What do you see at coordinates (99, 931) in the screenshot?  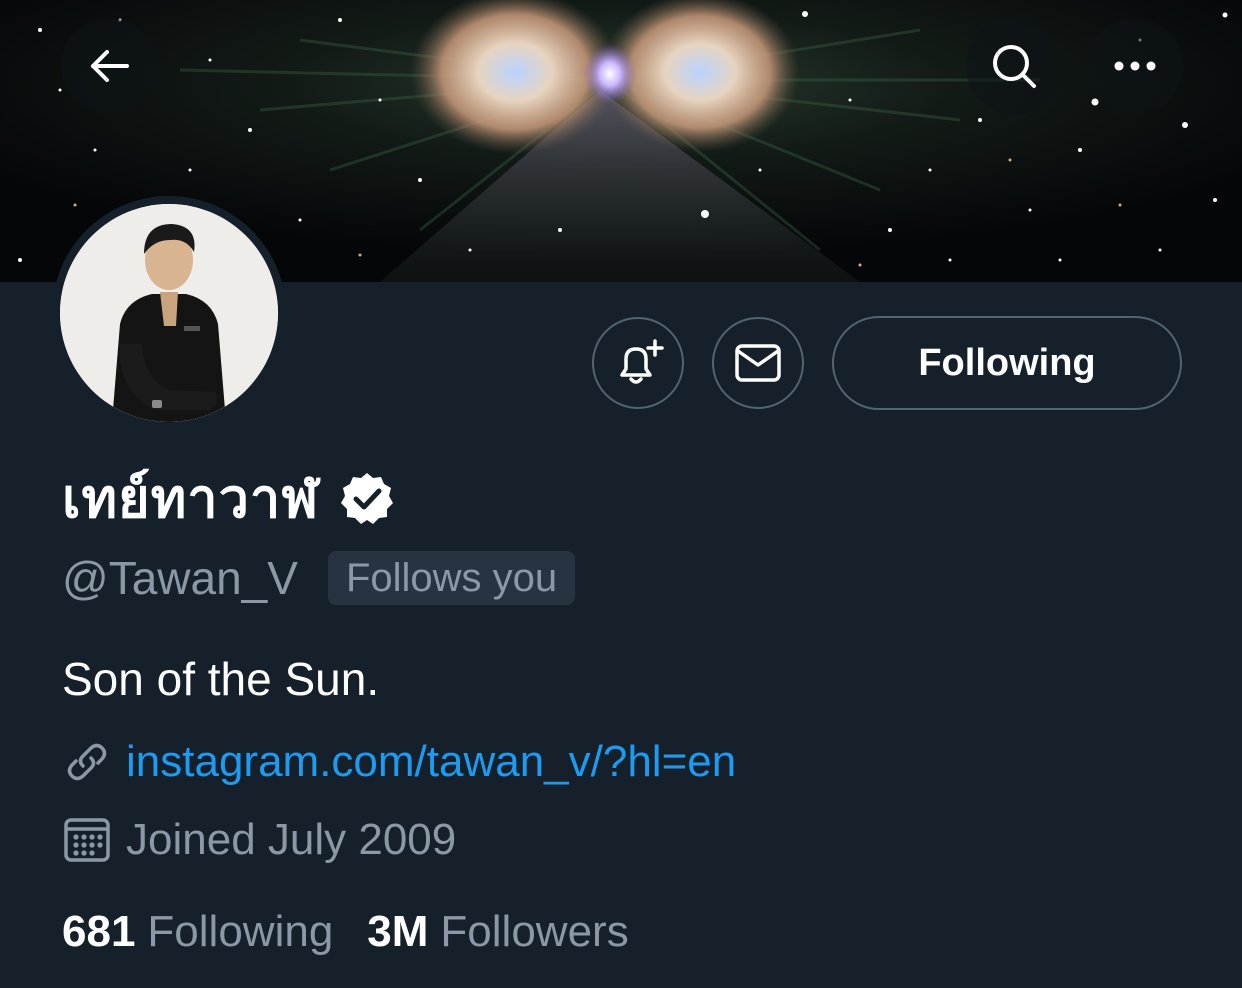 I see `following-count: 681` at bounding box center [99, 931].